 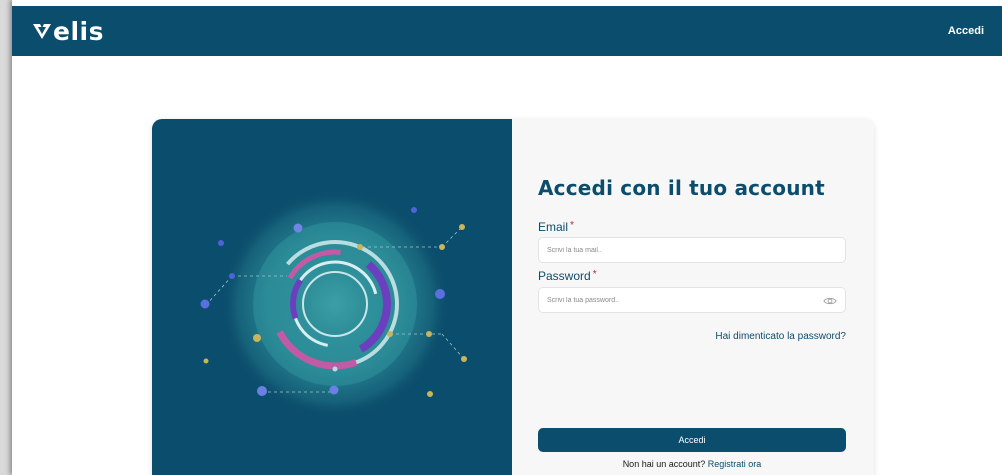 I want to click on password-required-mark: *, so click(x=594, y=274).